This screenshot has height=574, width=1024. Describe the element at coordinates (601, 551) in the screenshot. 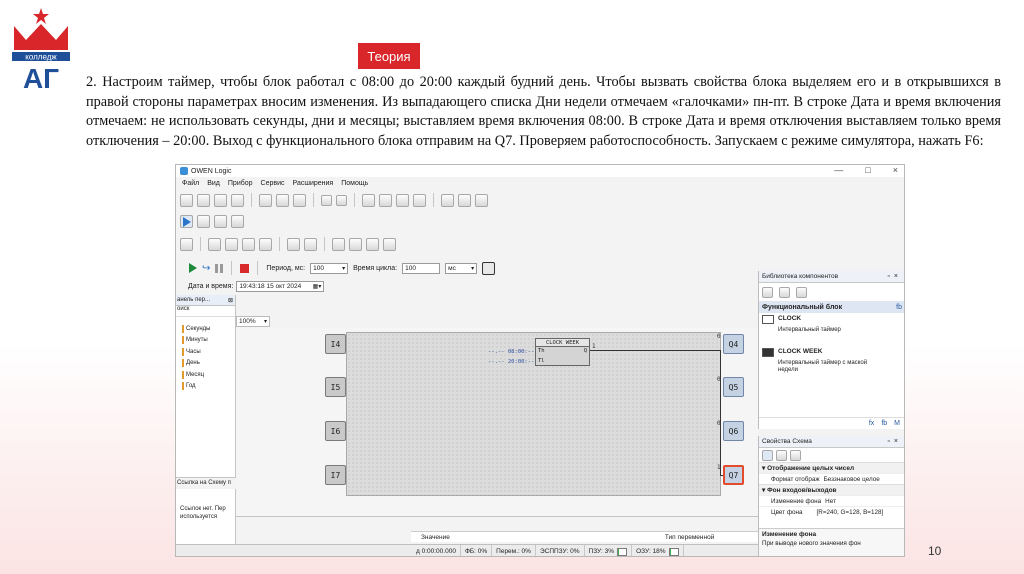

I see `status-flash: ПЗУ: 3%` at that location.